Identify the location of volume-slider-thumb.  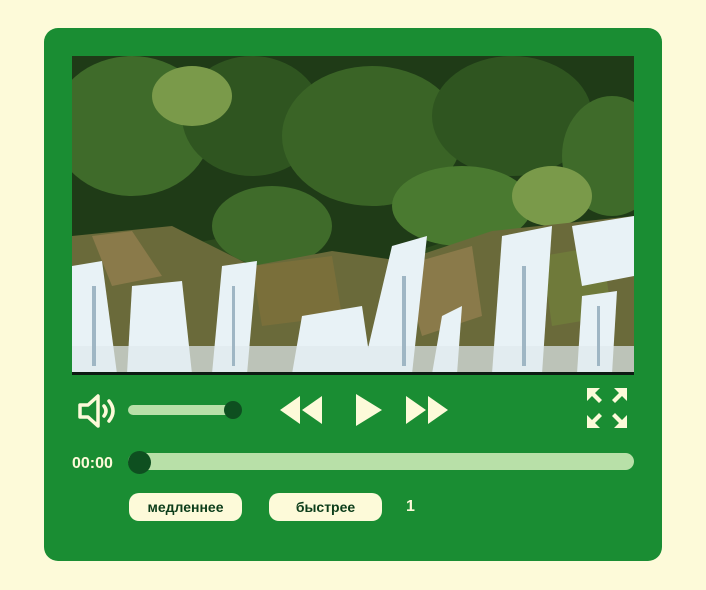
(232, 410).